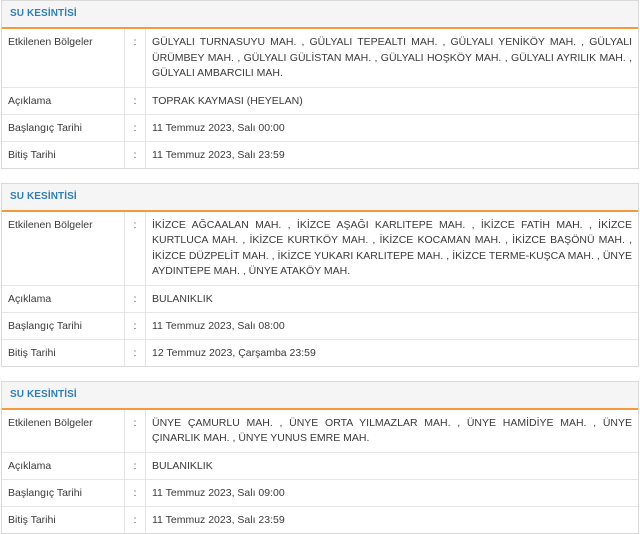 This screenshot has height=534, width=640. I want to click on start-date-value: 11 Temmuz 2023, Salı 00:00, so click(218, 127).